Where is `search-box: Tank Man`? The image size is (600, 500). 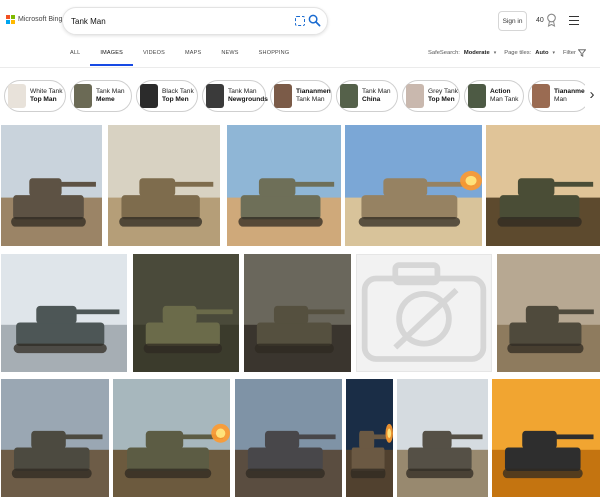 search-box: Tank Man is located at coordinates (195, 21).